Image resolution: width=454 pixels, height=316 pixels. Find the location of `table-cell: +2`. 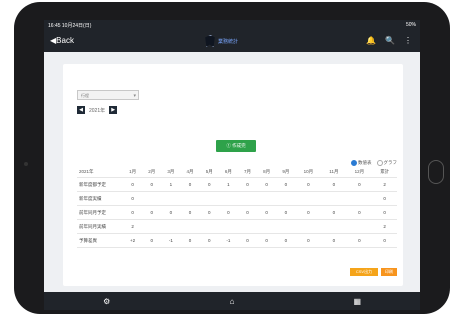

table-cell: +2 is located at coordinates (133, 240).